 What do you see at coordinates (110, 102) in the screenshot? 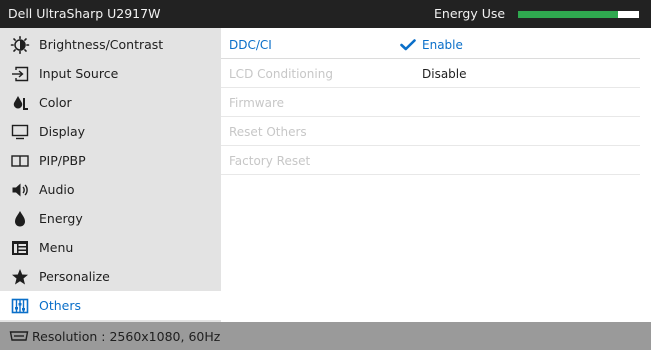
I see `sidebar-item-color: Color` at bounding box center [110, 102].